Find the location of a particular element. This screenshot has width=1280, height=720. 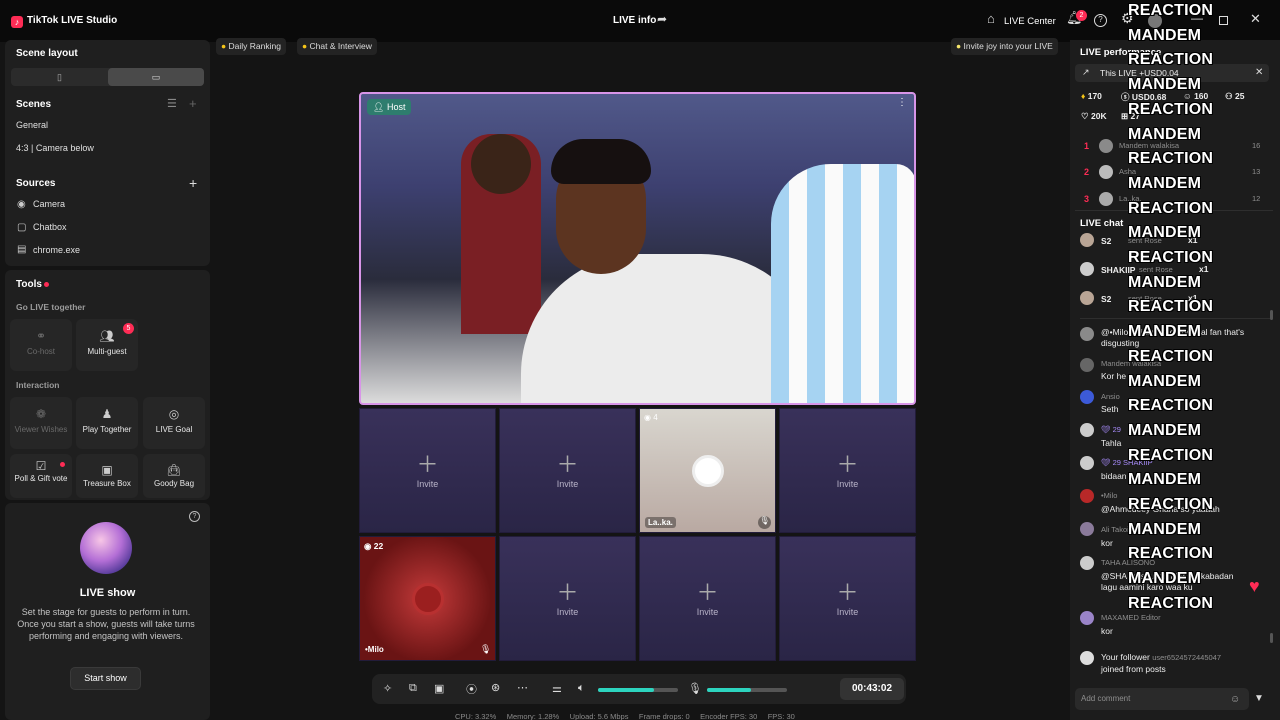

more-icon: ⋮ is located at coordinates (902, 102).